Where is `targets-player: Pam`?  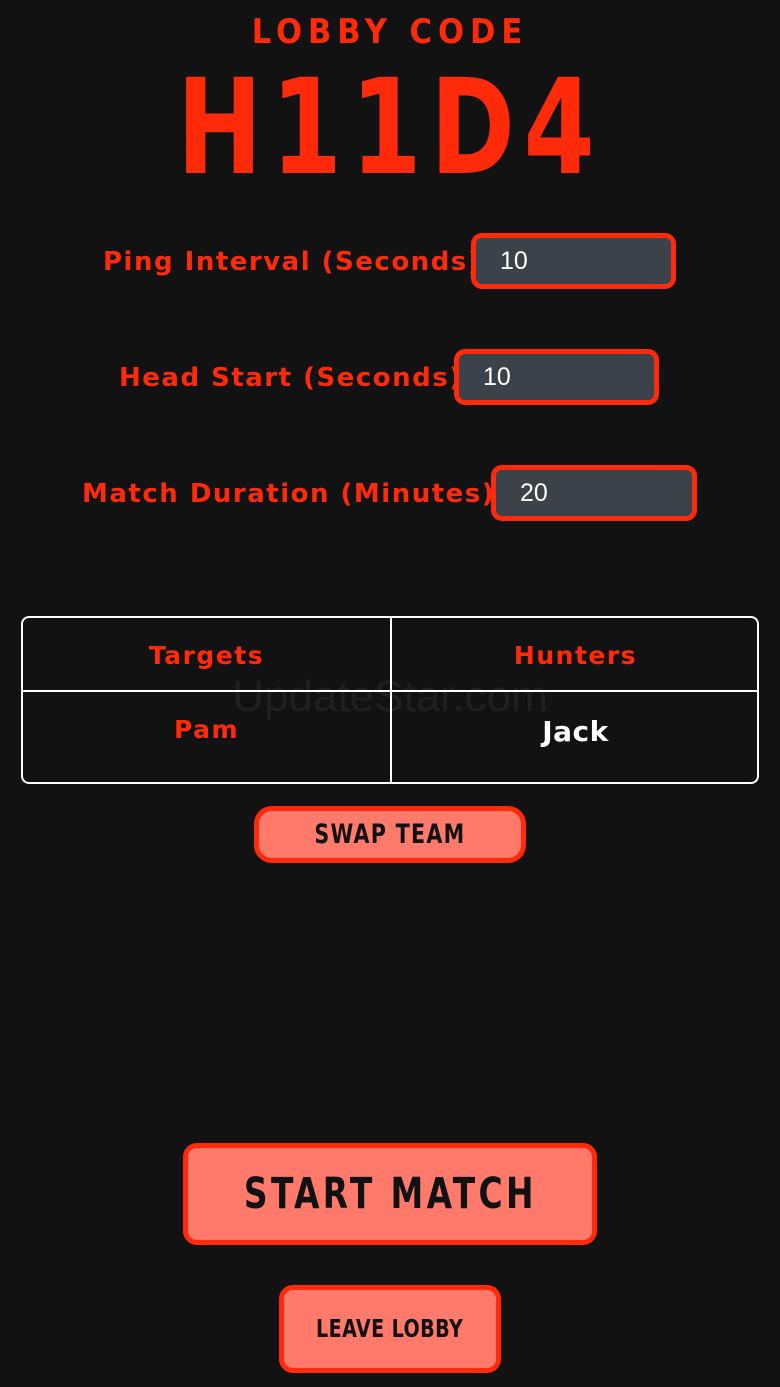 targets-player: Pam is located at coordinates (206, 729).